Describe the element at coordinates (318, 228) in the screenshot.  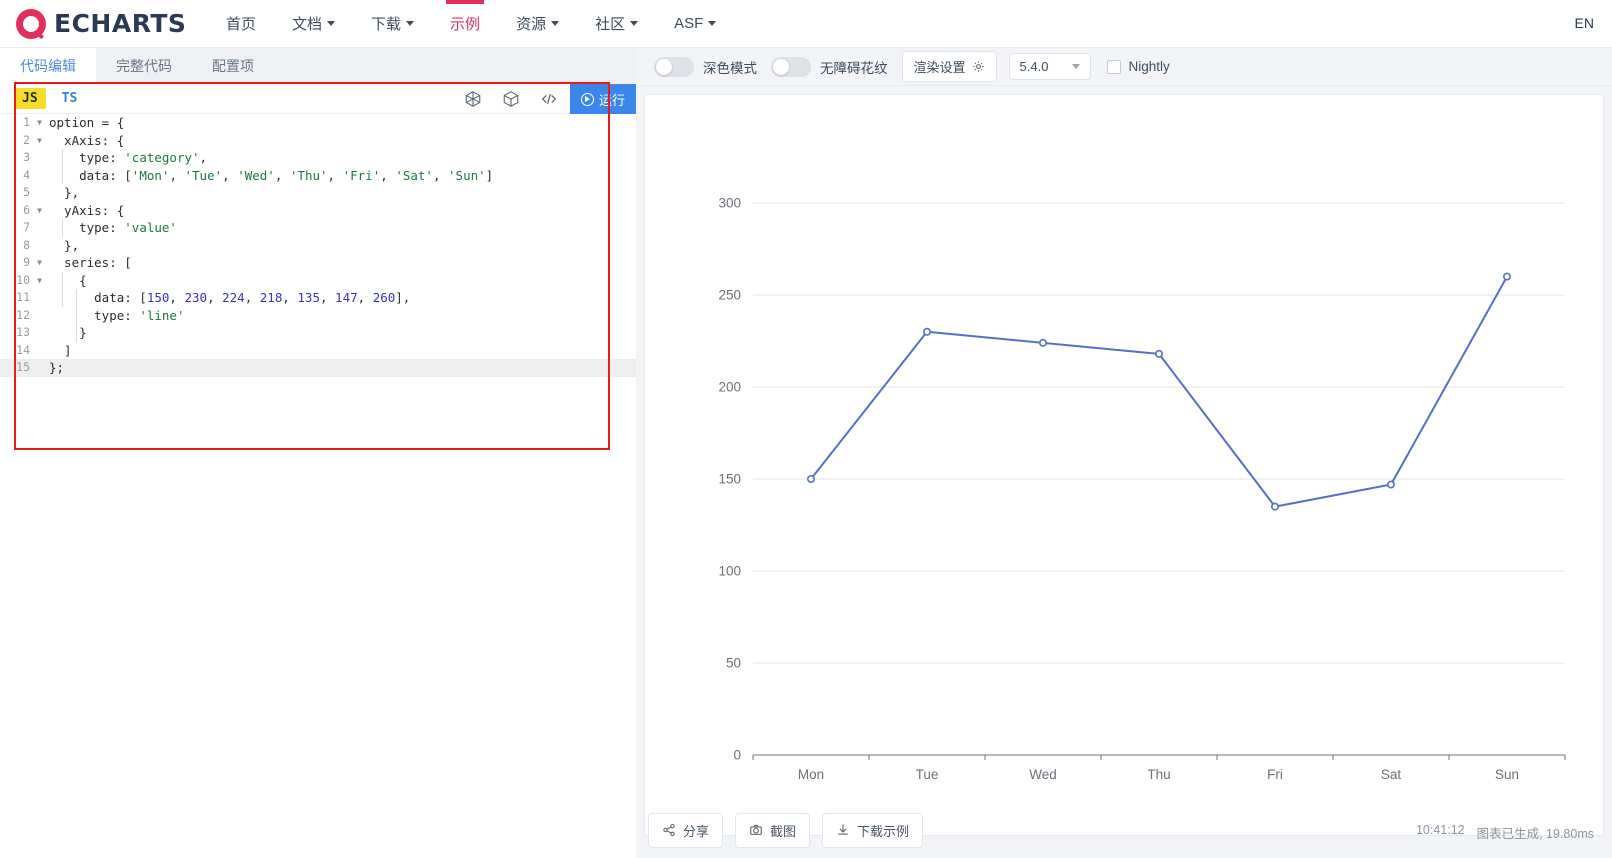
I see `code-line: 7 type: 'value'` at that location.